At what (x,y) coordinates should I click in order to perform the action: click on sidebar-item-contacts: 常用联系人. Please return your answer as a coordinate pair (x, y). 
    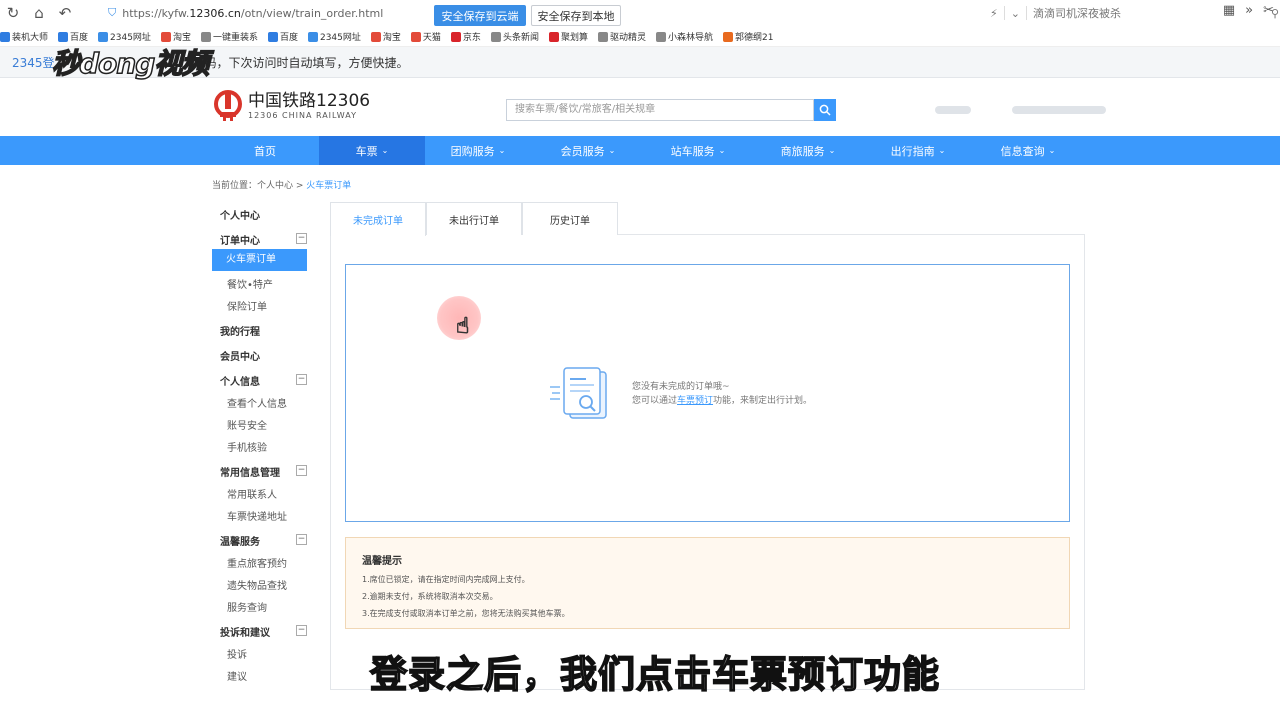
    Looking at the image, I should click on (252, 493).